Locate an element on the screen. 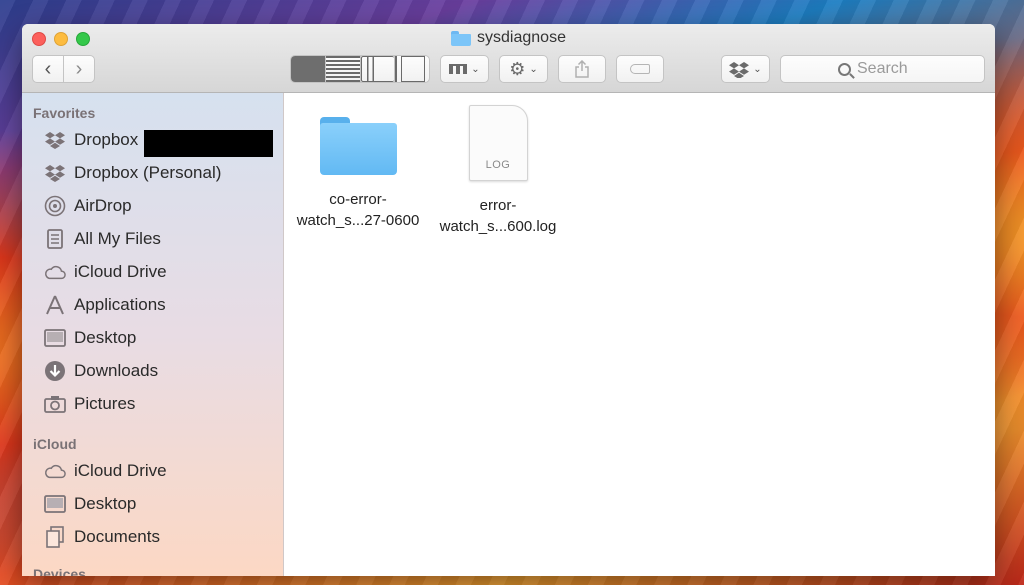  back-button: ‹ is located at coordinates (48, 69).